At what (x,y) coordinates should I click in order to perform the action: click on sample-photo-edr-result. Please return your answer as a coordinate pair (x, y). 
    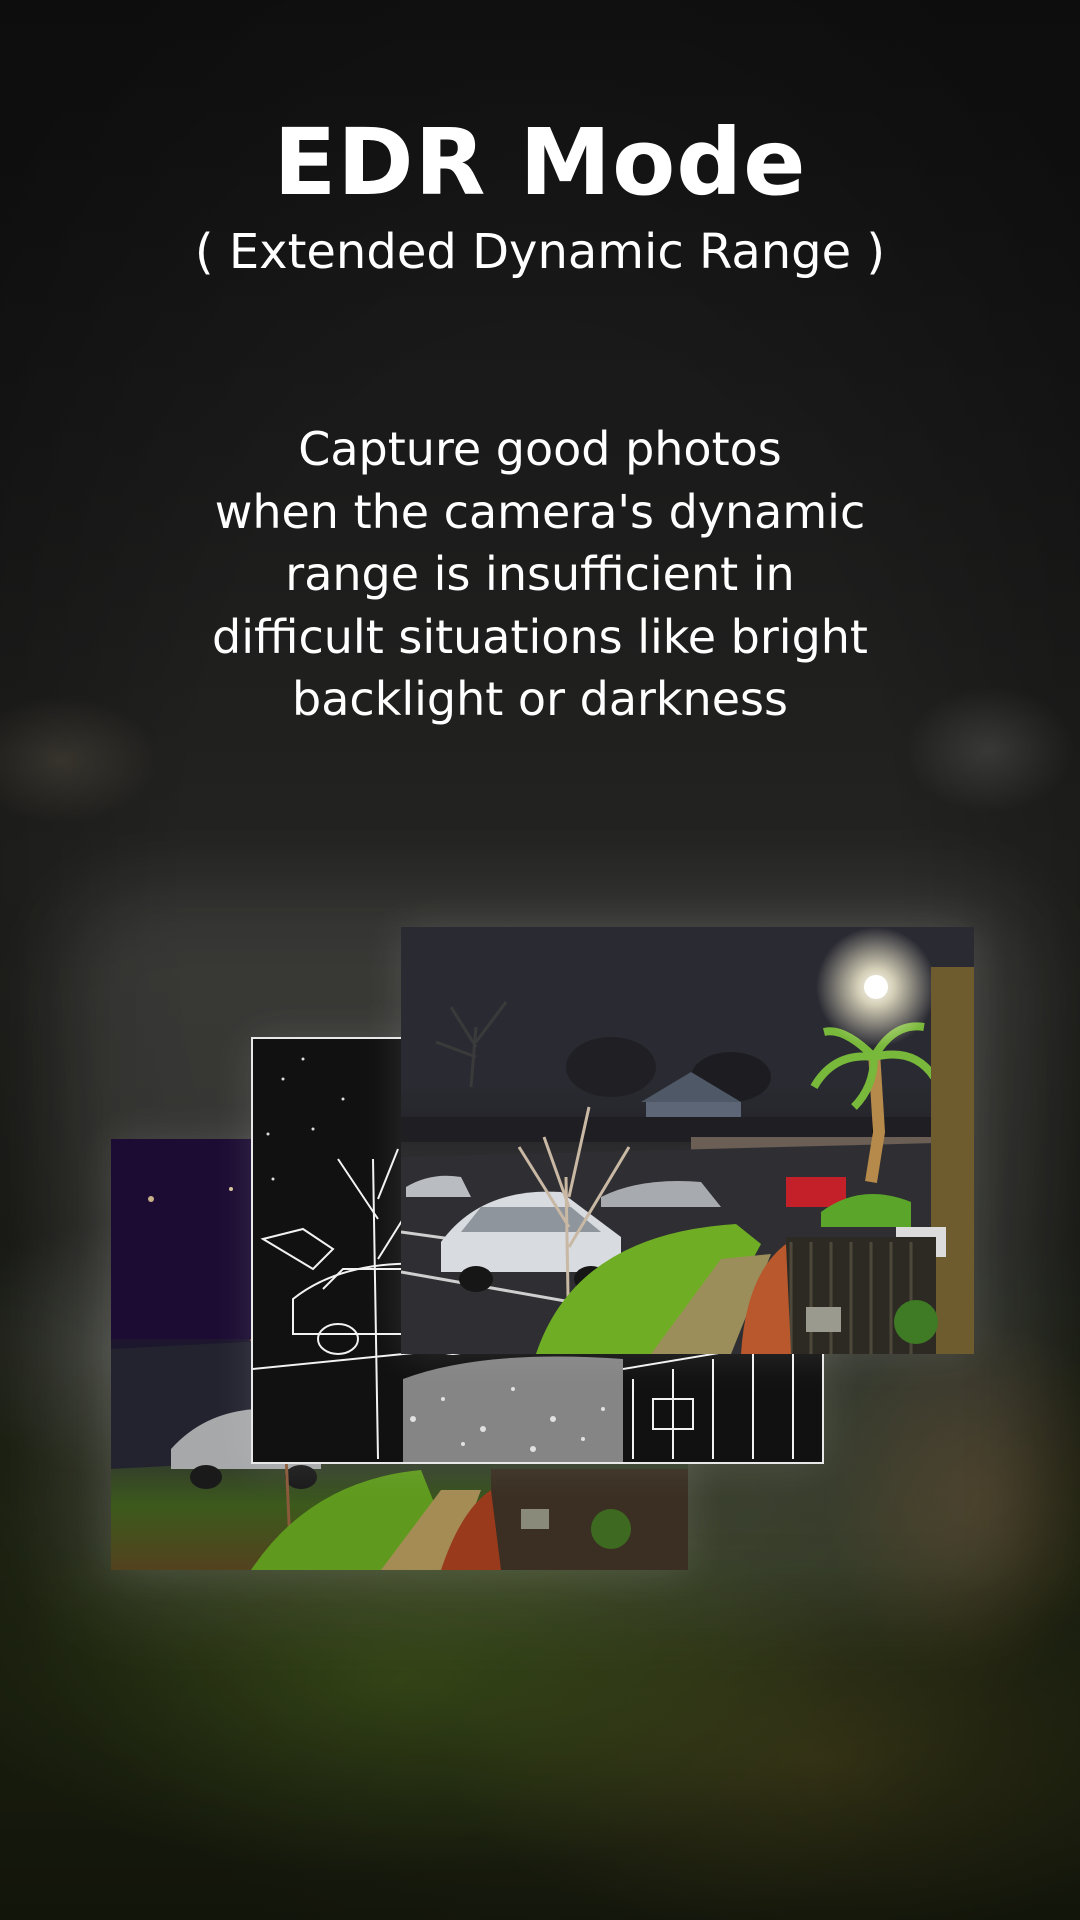
    Looking at the image, I should click on (687, 1140).